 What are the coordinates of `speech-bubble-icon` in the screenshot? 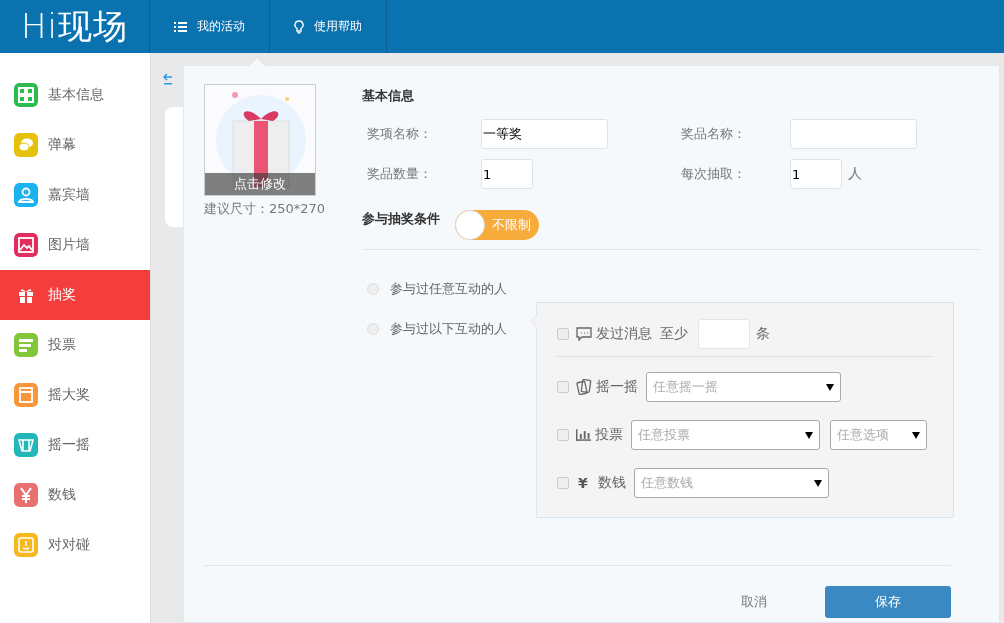 It's located at (584, 333).